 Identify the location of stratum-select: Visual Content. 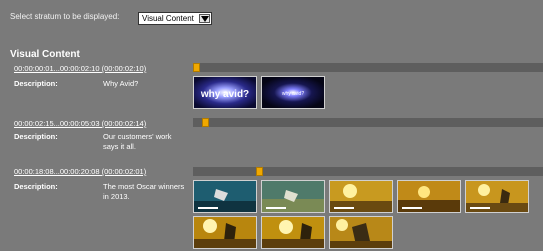
(175, 18).